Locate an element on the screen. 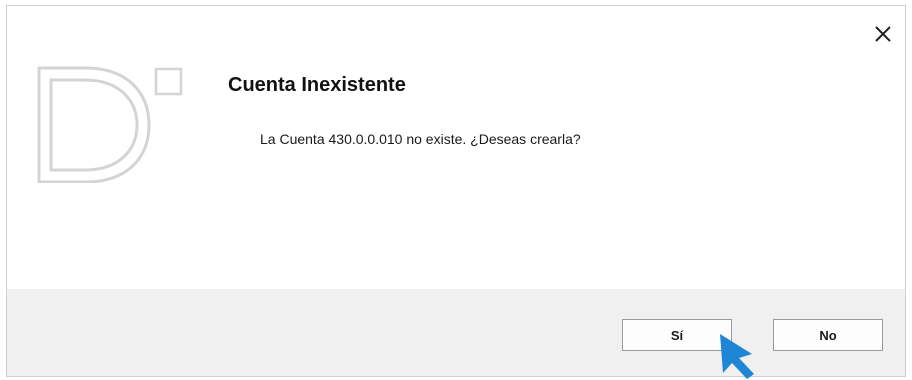 Image resolution: width=912 pixels, height=380 pixels. close-button is located at coordinates (883, 34).